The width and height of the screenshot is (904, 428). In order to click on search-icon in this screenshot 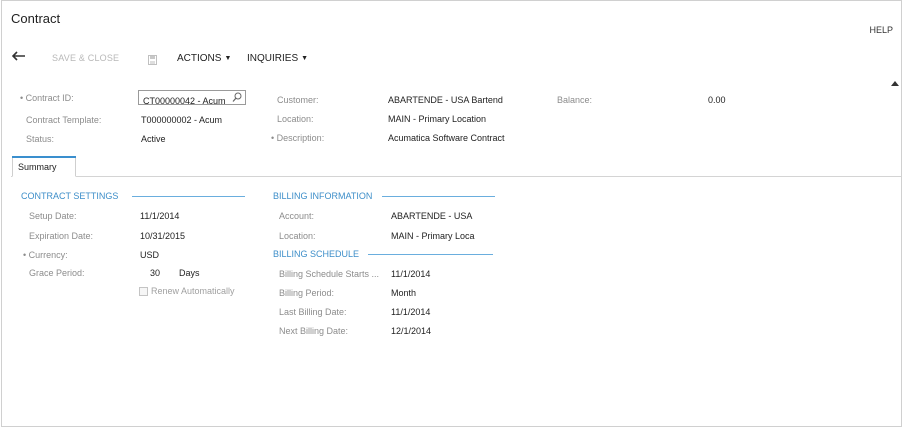, I will do `click(237, 97)`.